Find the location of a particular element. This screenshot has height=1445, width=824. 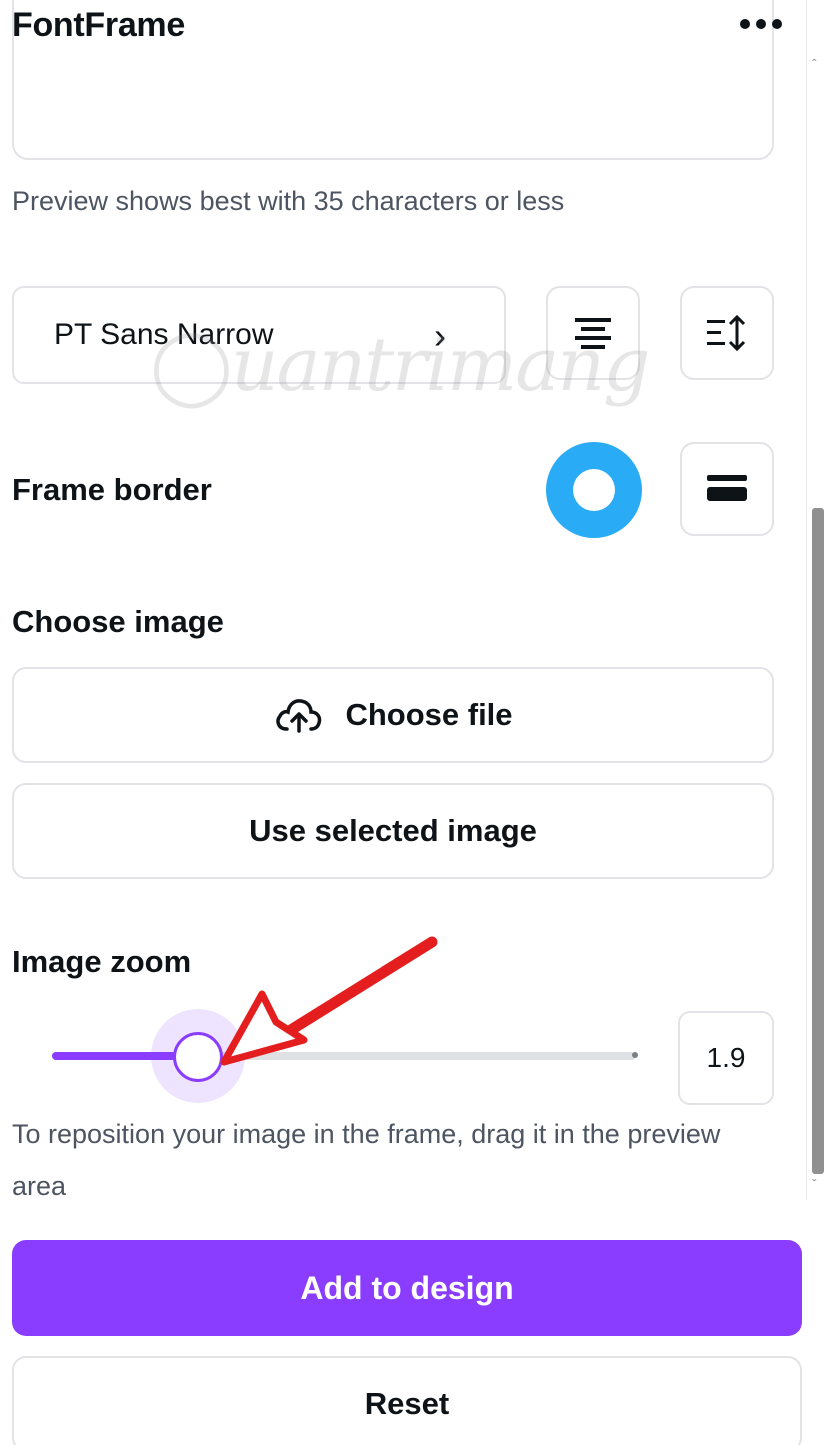

border-weight-button is located at coordinates (727, 489).